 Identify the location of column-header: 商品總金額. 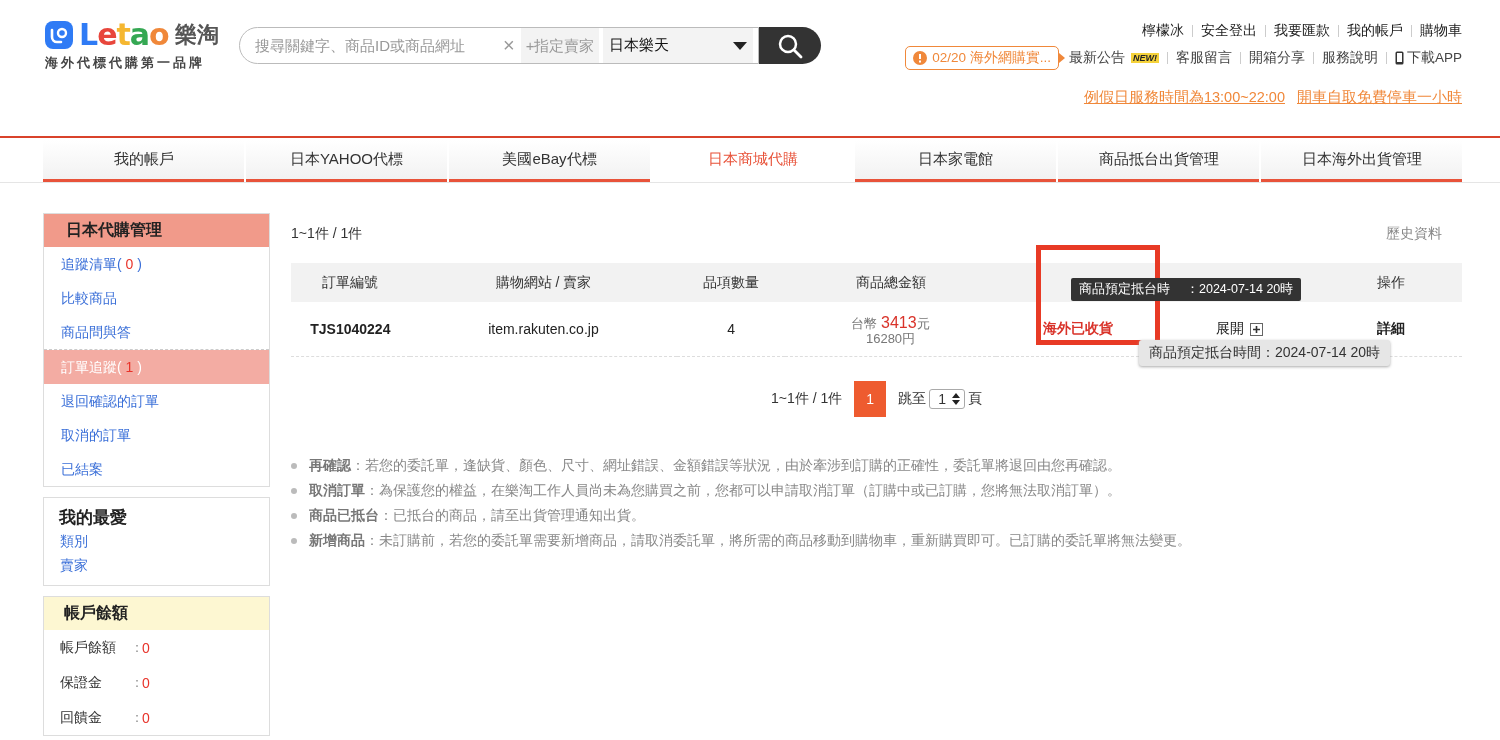
(890, 282).